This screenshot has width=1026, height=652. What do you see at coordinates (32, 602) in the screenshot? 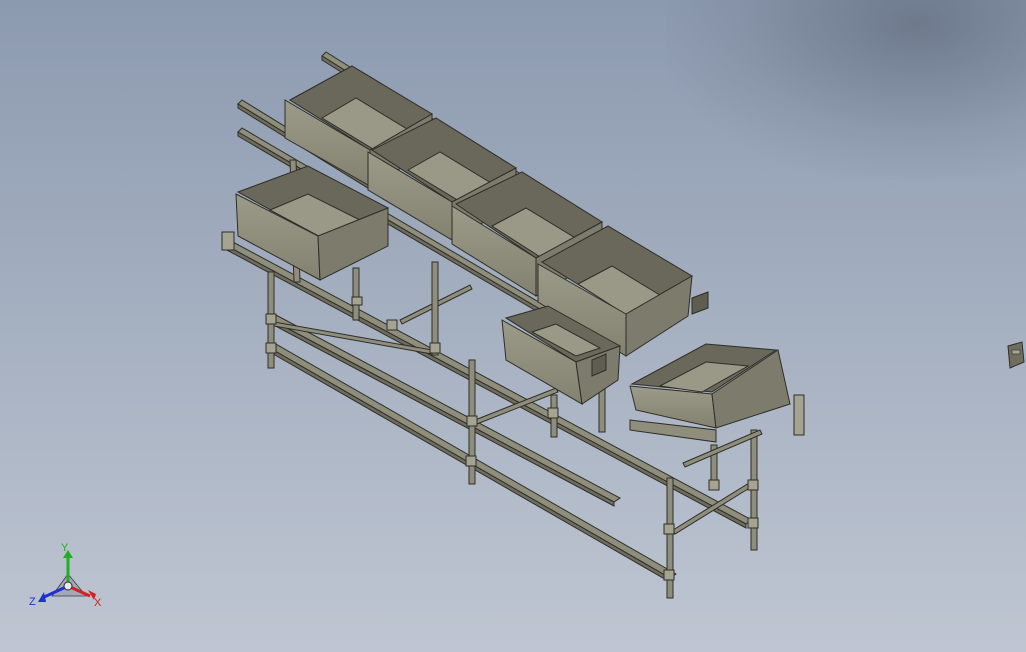
I see `z-axis-label: Z` at bounding box center [32, 602].